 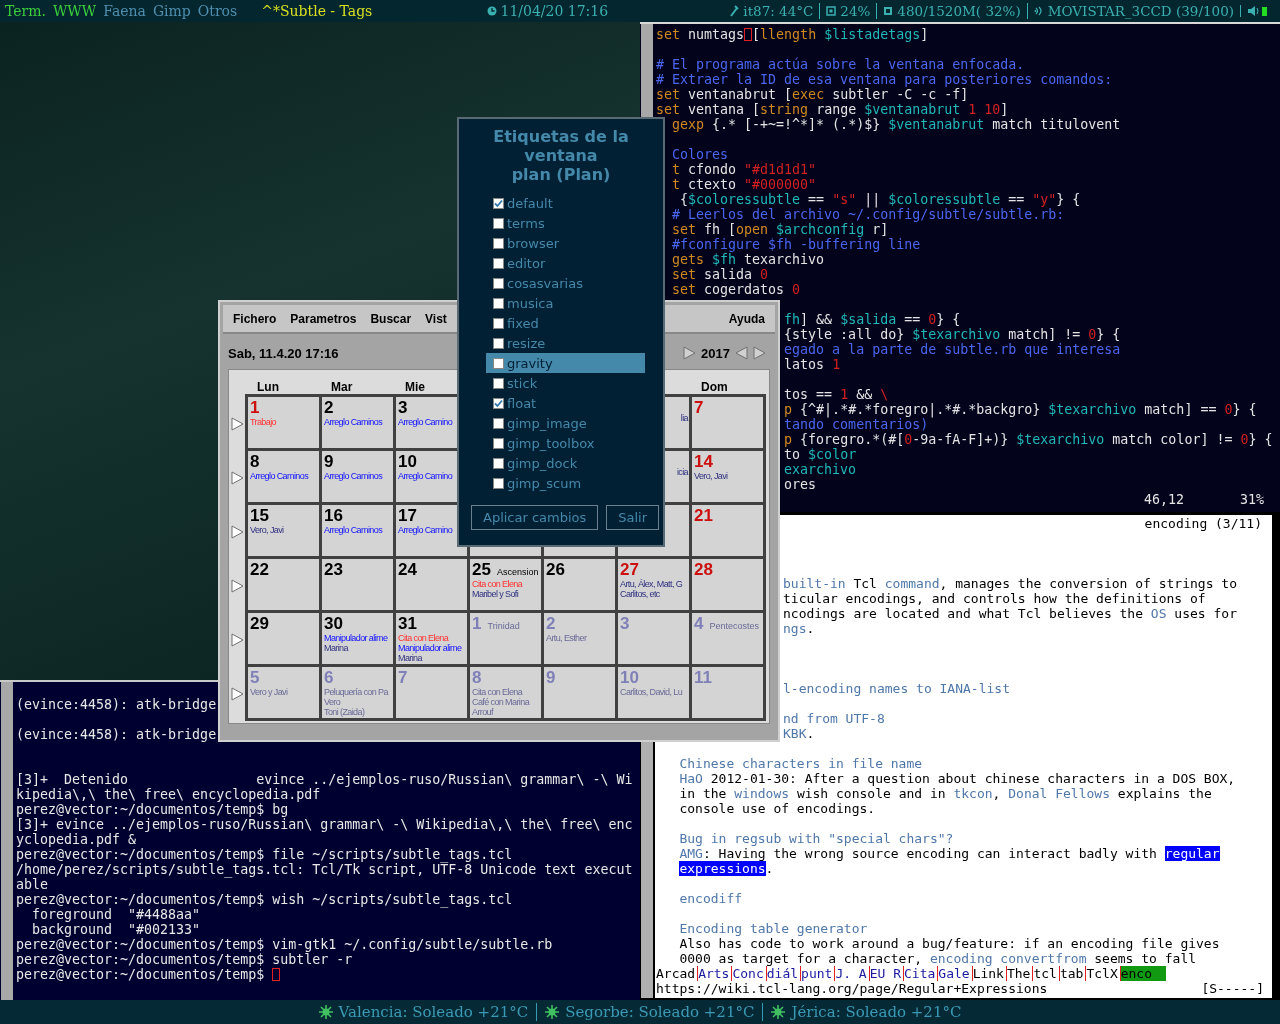 What do you see at coordinates (283, 476) in the screenshot?
I see `day-cell: 8 Arreglo Caminos` at bounding box center [283, 476].